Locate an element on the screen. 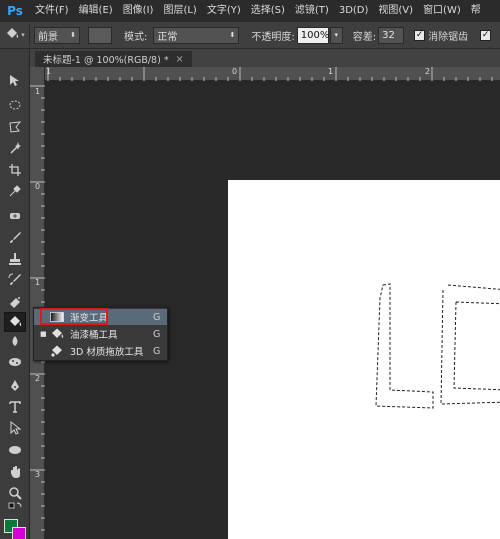 The height and width of the screenshot is (539, 500). annotation-highlight-box is located at coordinates (74, 316).